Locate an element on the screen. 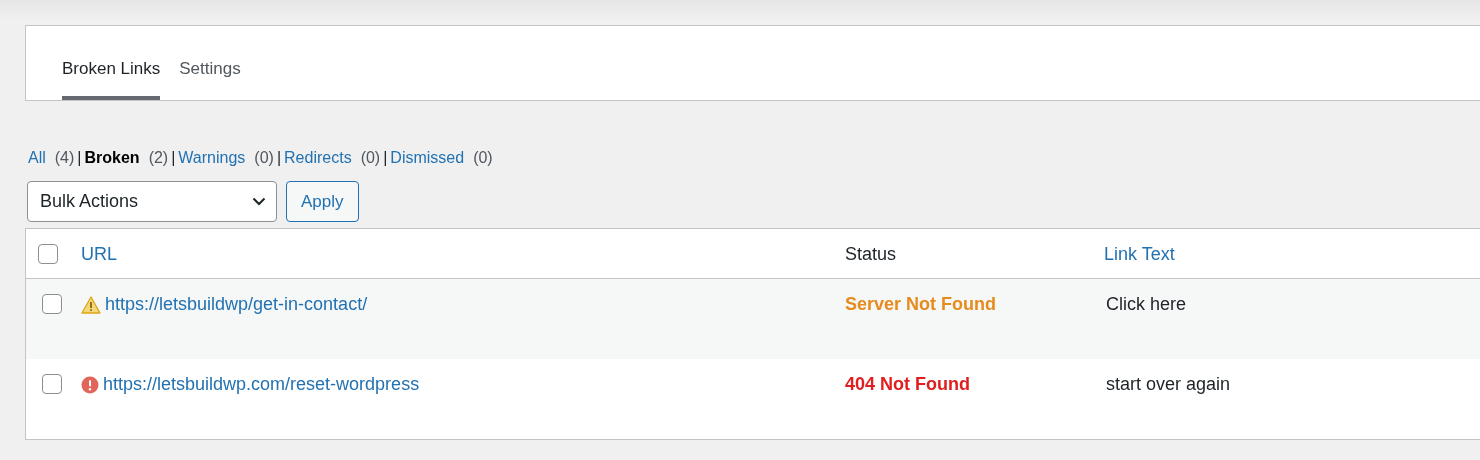  tab: Broken Links is located at coordinates (111, 79).